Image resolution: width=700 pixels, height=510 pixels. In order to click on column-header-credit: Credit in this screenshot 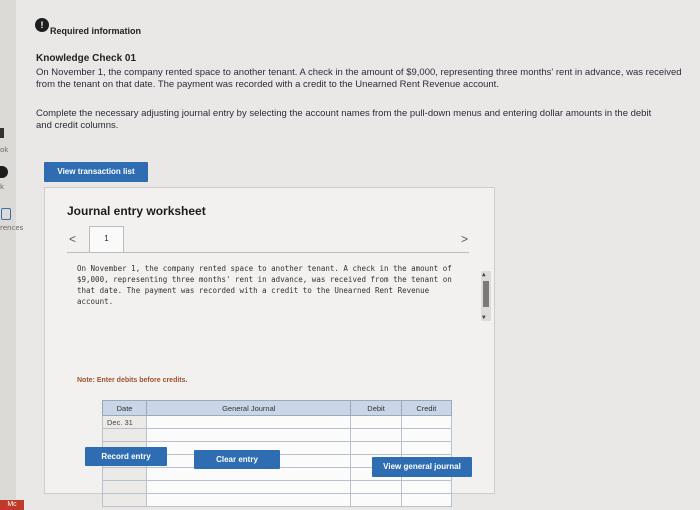, I will do `click(426, 408)`.